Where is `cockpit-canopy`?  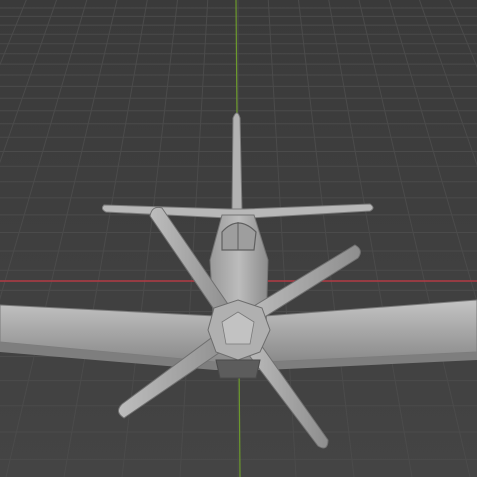 cockpit-canopy is located at coordinates (239, 236).